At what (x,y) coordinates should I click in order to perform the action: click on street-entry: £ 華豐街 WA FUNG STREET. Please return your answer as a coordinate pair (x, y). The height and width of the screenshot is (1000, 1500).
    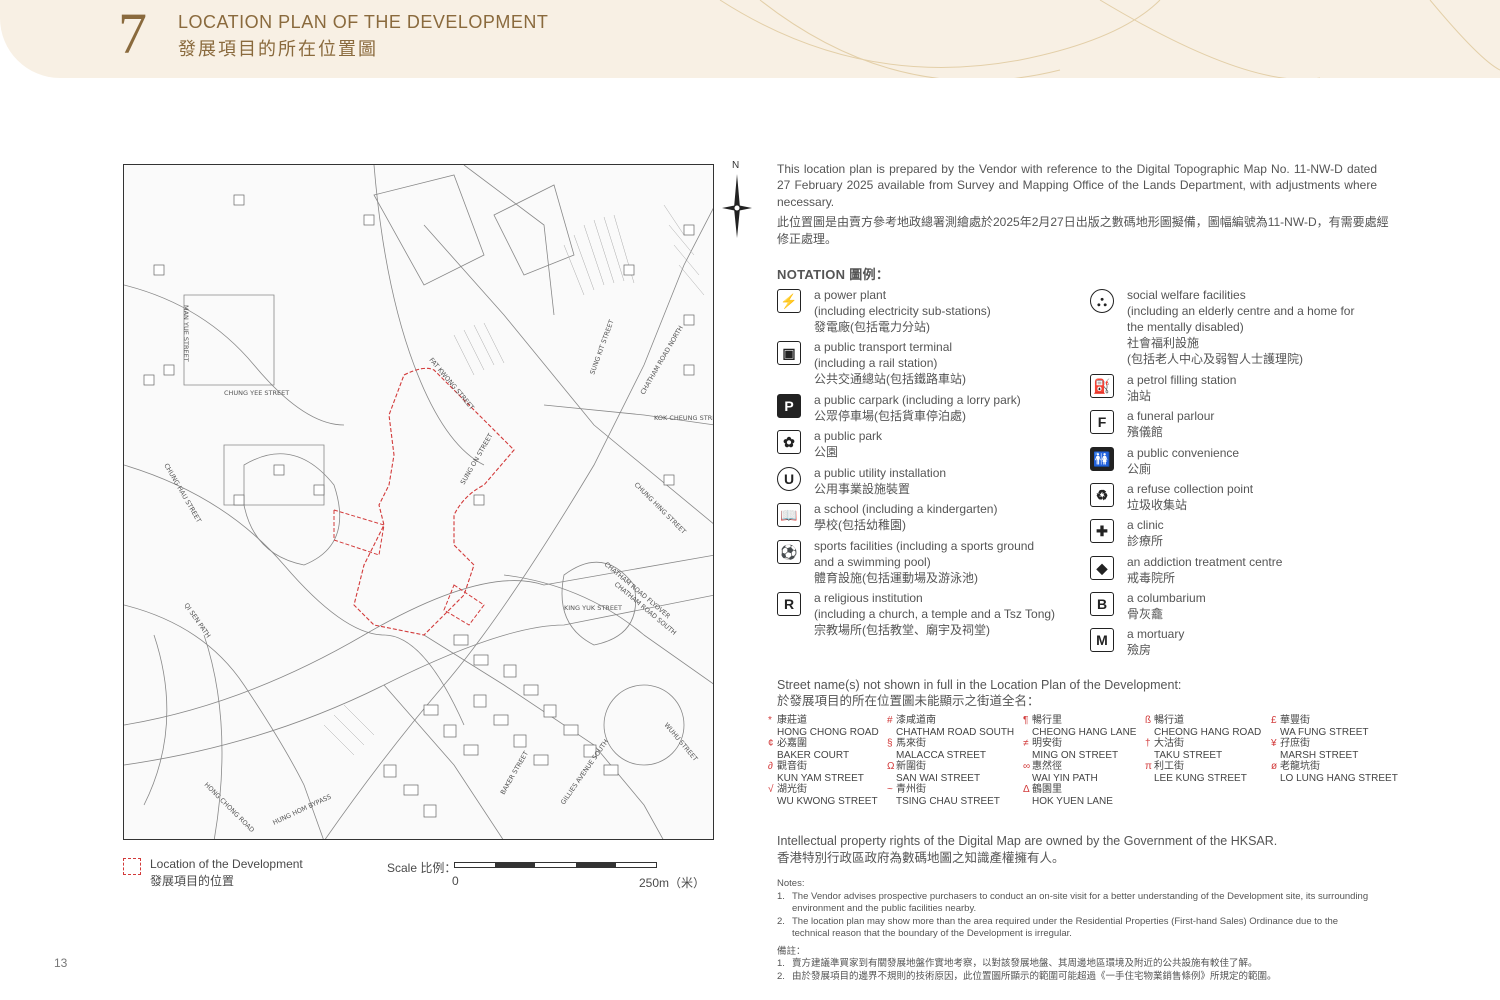
    Looking at the image, I should click on (1320, 726).